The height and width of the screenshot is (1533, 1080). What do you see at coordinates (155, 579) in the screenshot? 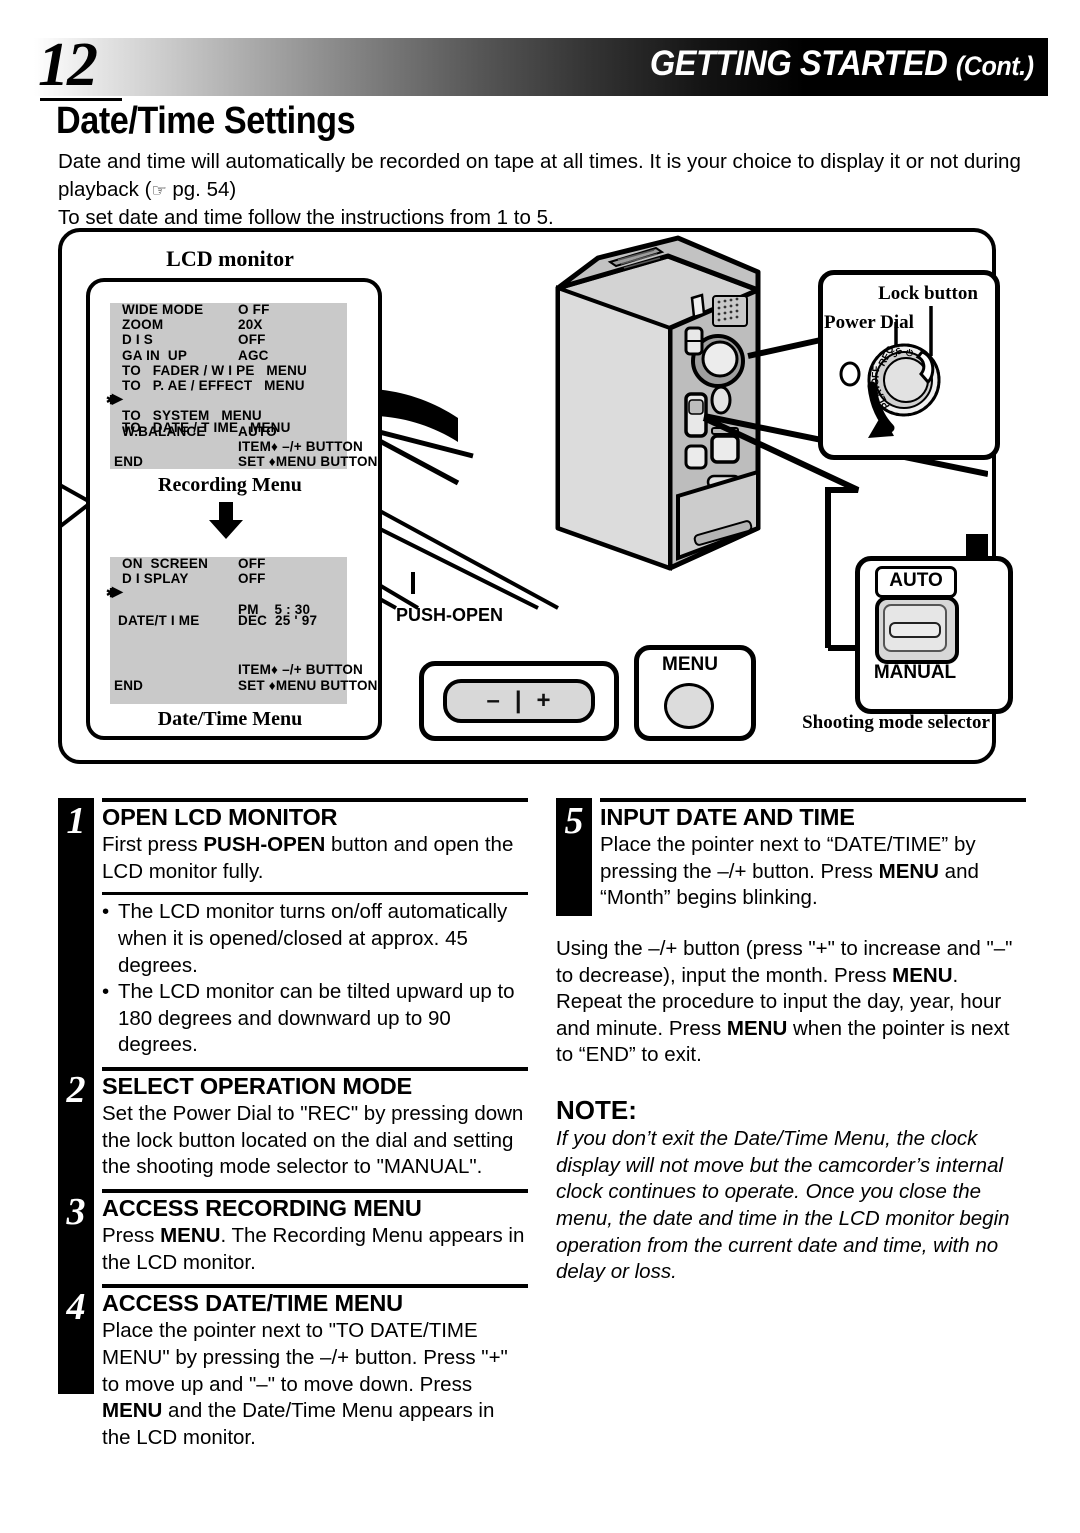
I see `menu-item-label: D I SPLAY` at bounding box center [155, 579].